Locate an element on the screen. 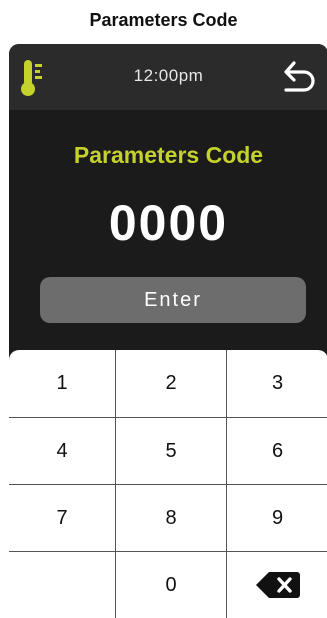  key-blank is located at coordinates (62, 585).